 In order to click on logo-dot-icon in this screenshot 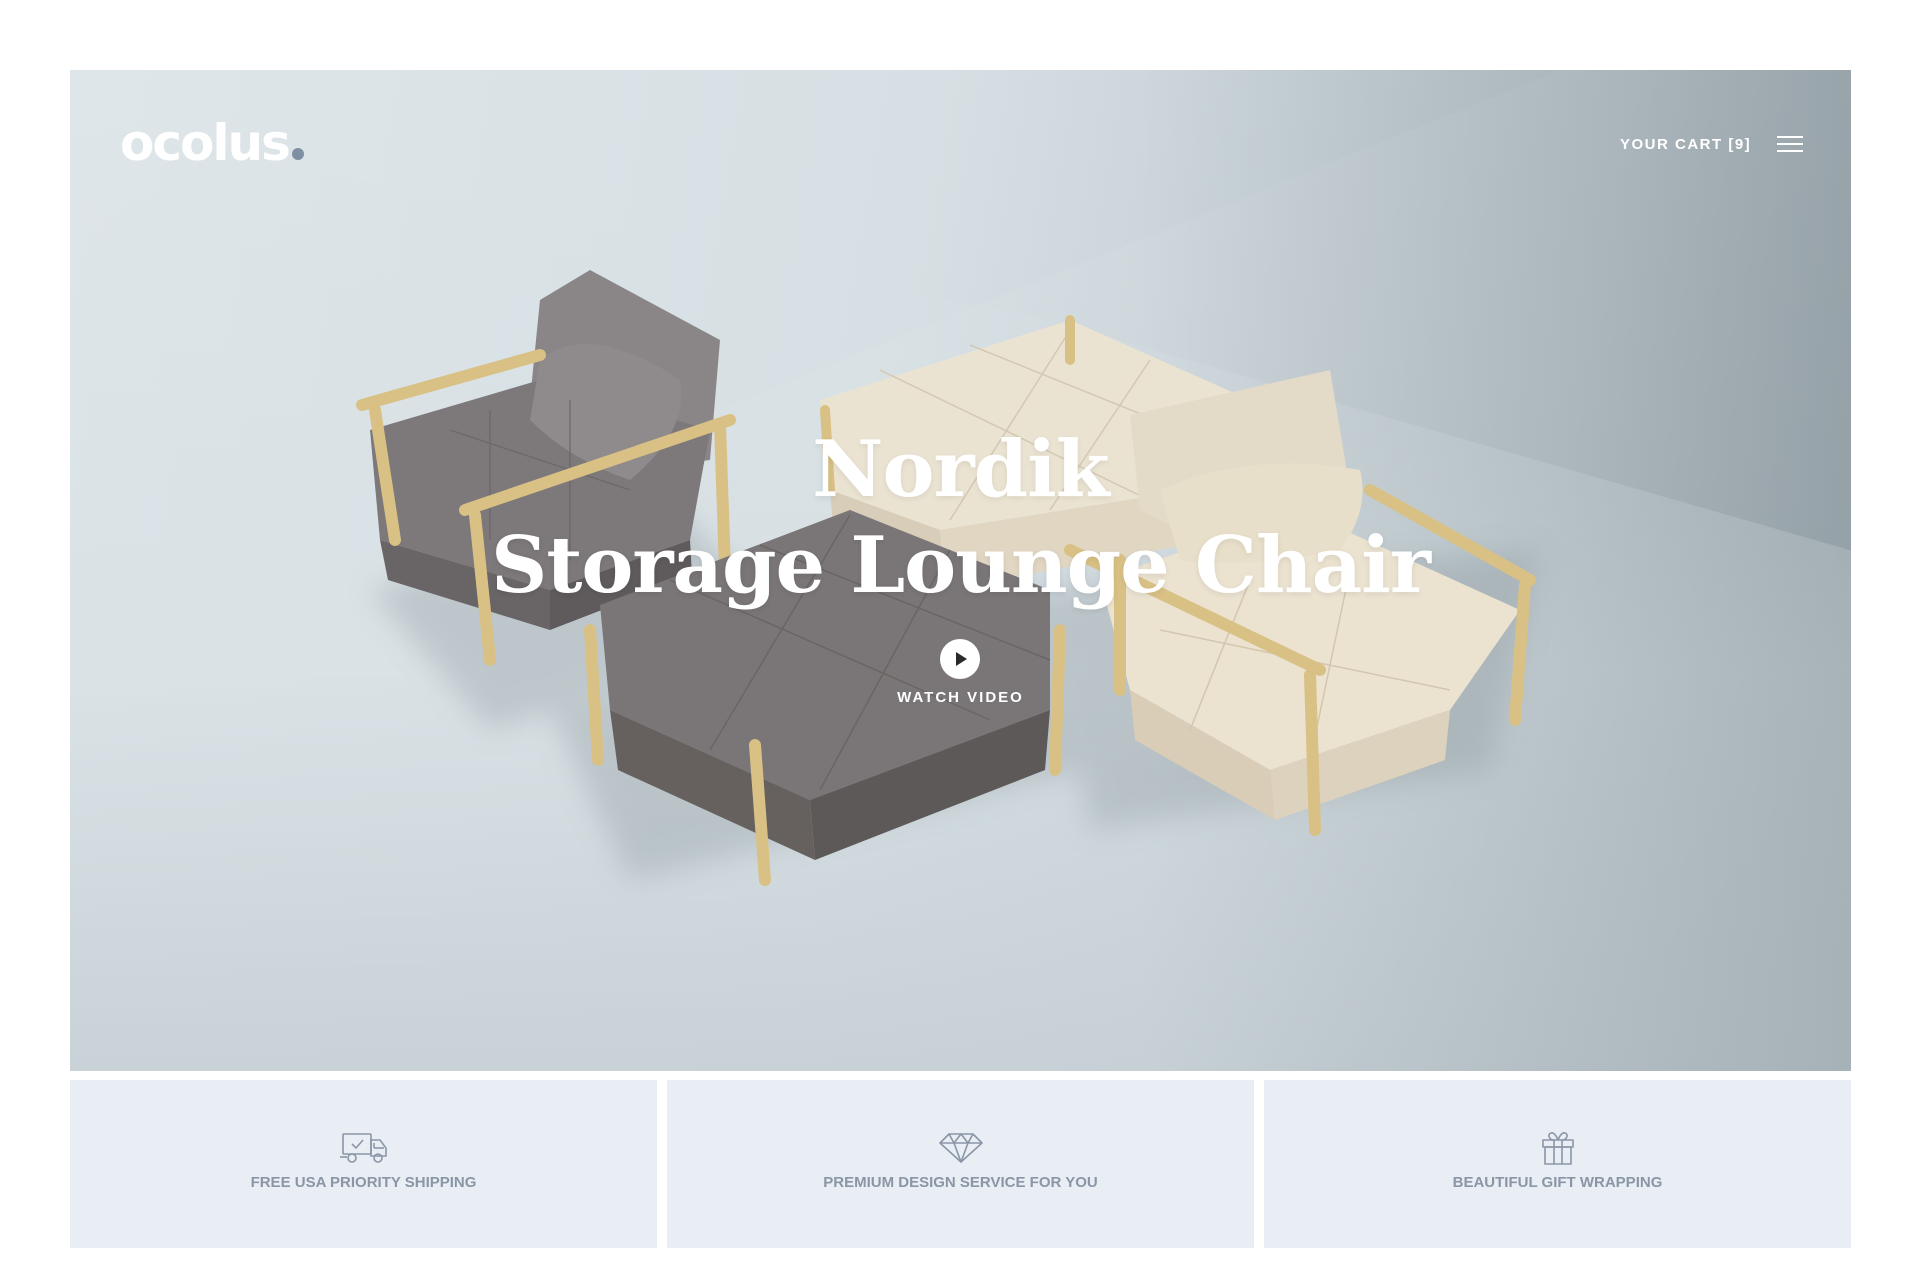, I will do `click(297, 154)`.